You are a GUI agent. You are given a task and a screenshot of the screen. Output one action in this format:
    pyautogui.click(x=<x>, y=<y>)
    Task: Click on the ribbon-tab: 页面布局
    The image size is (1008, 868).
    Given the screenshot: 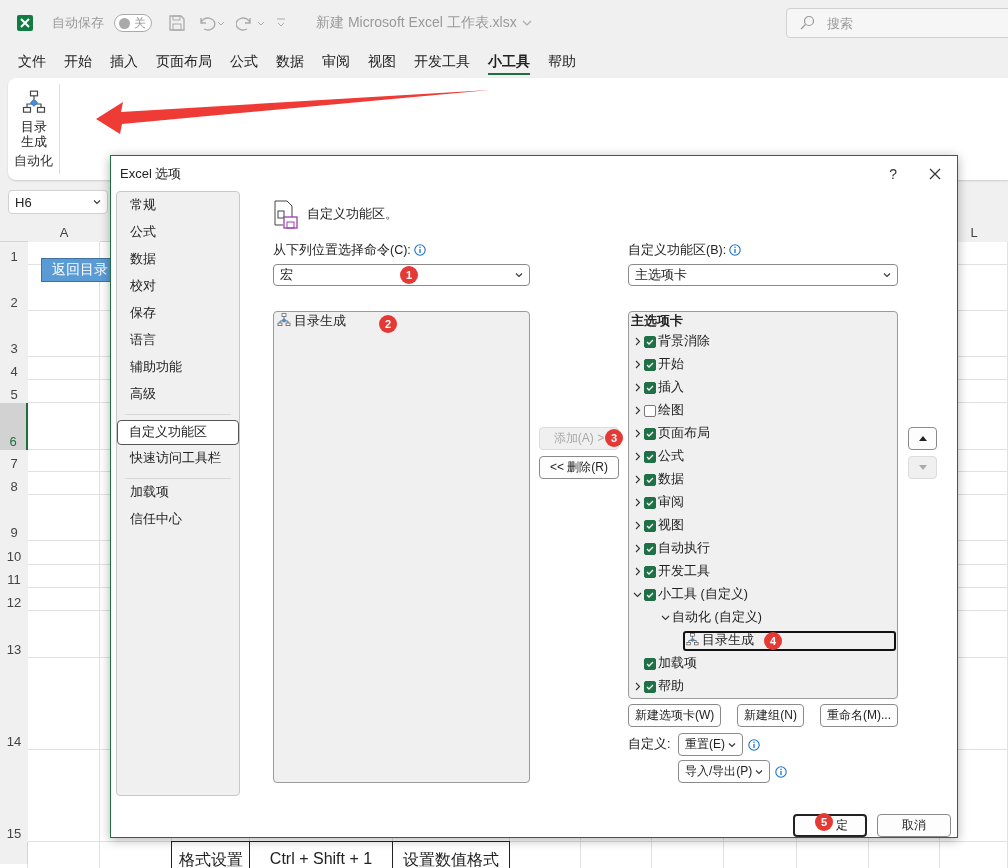 What is the action you would take?
    pyautogui.click(x=184, y=62)
    